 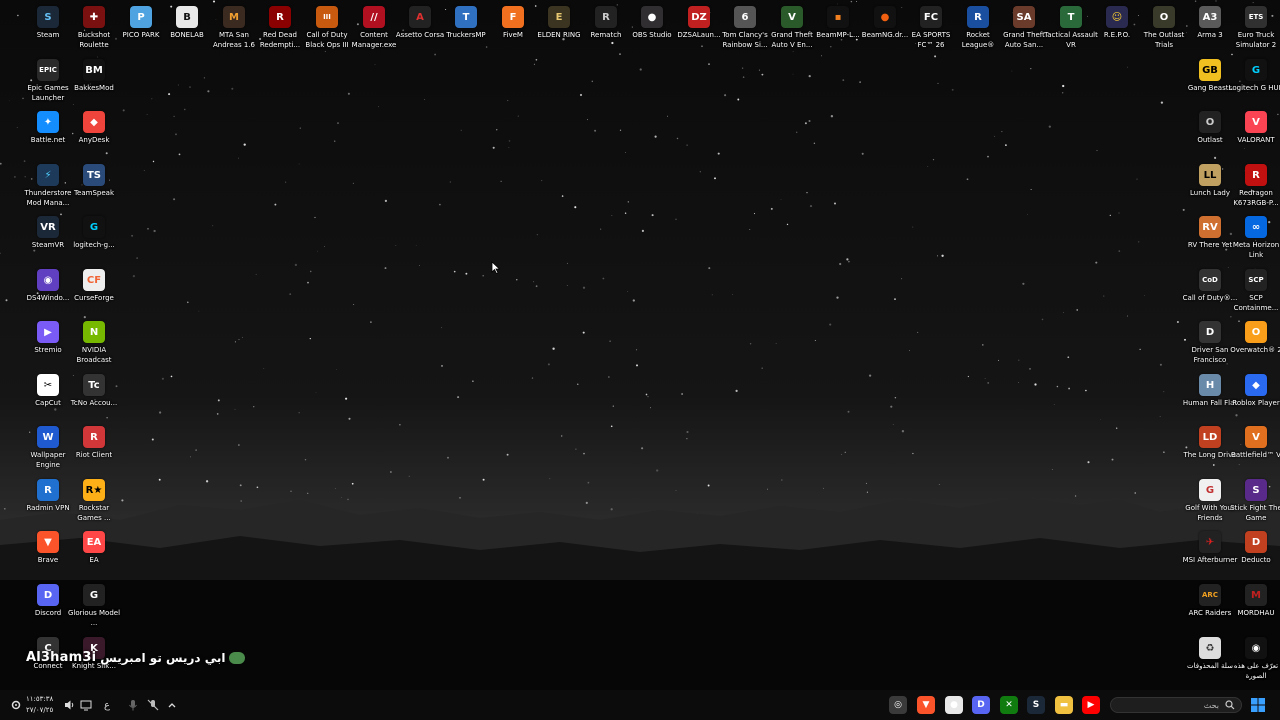 What do you see at coordinates (1091, 705) in the screenshot?
I see `youtube-icon: ▶` at bounding box center [1091, 705].